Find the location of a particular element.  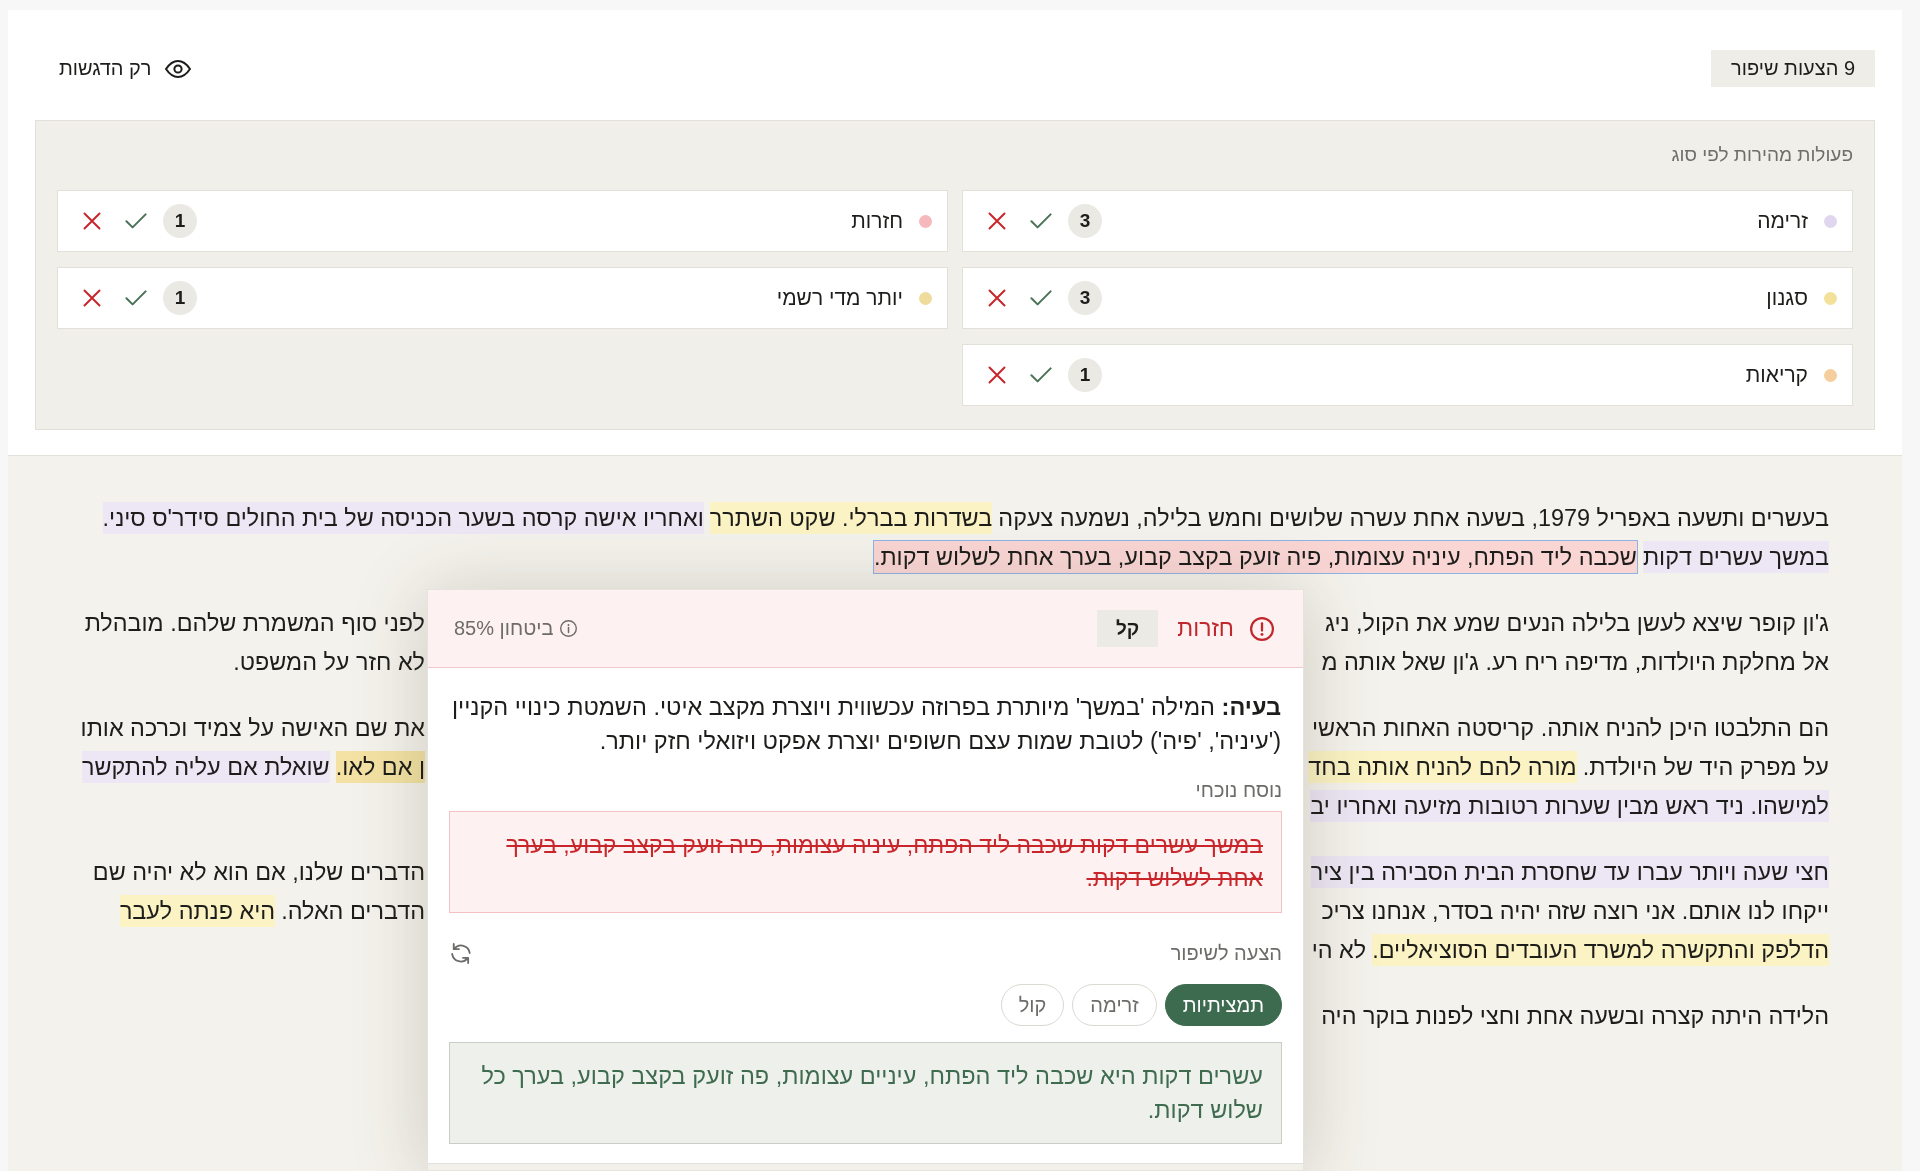

body-text: את שם האישה על צמיד וכרכה אותו is located at coordinates (252, 728).